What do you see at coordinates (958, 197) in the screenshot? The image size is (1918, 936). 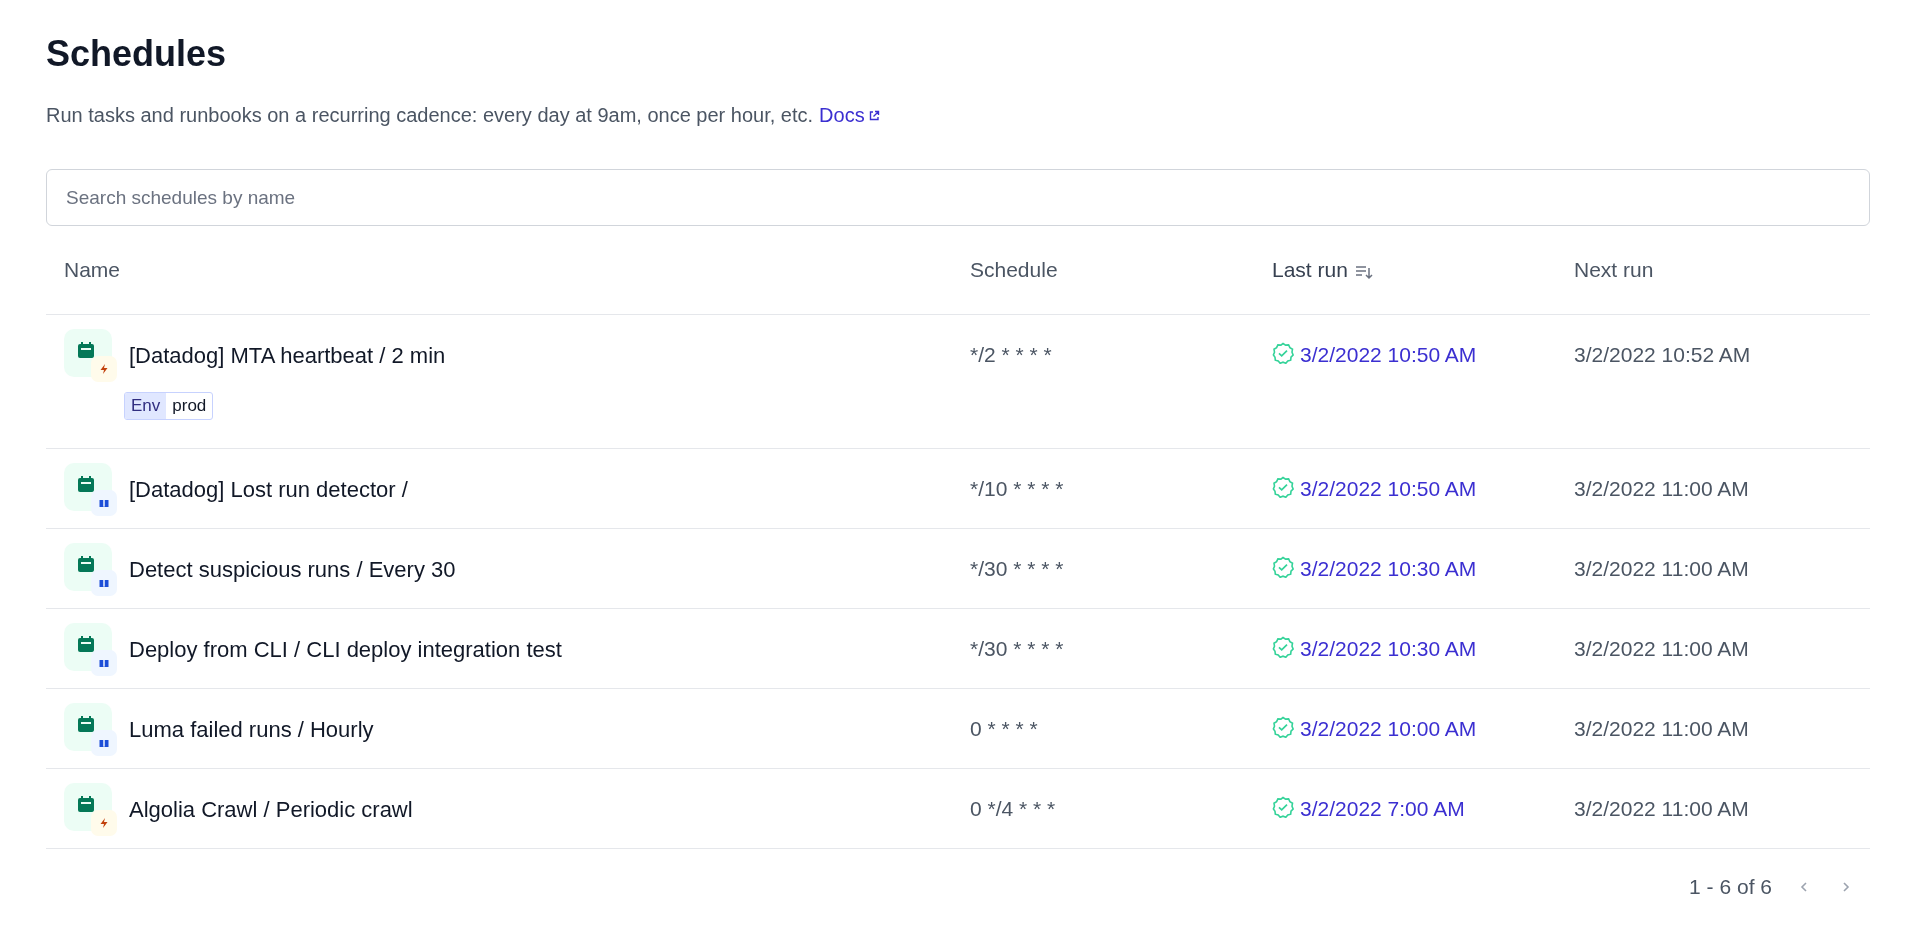 I see `search-field: Search schedules by name` at bounding box center [958, 197].